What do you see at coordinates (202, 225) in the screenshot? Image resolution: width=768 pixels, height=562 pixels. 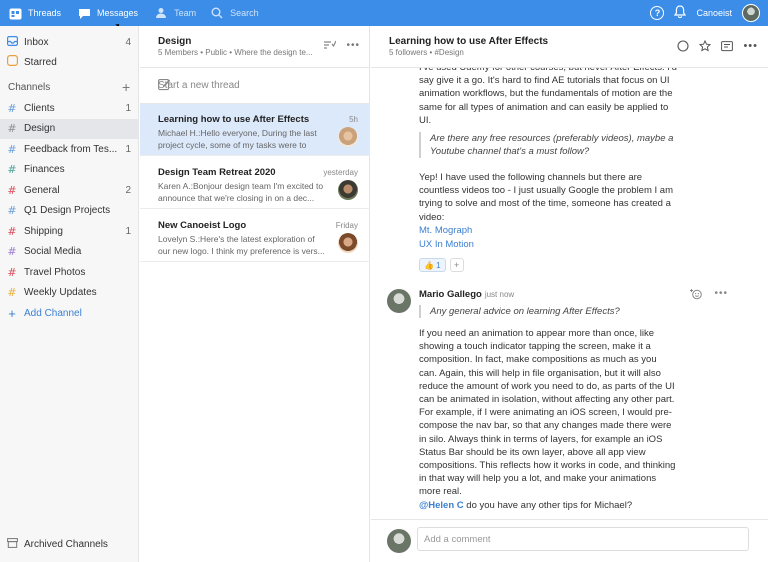 I see `thread-title: New Canoeist Logo` at bounding box center [202, 225].